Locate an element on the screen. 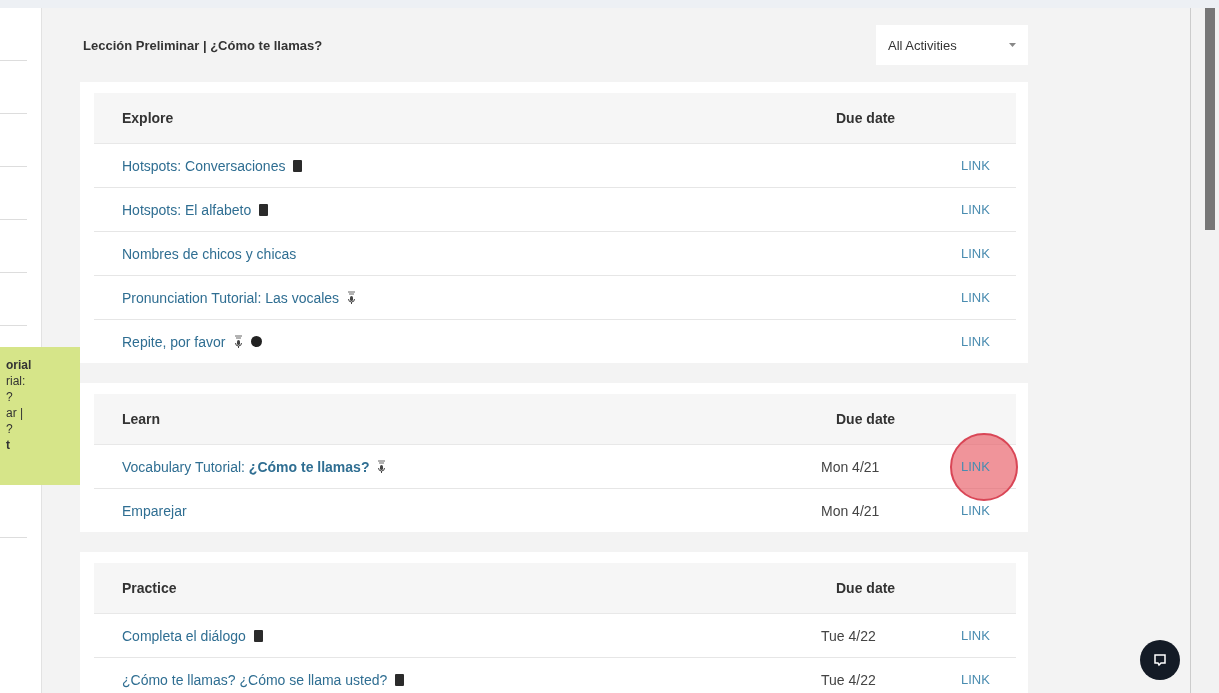 The image size is (1219, 693). activity-link: Nombres de chicos y chicas is located at coordinates (209, 253).